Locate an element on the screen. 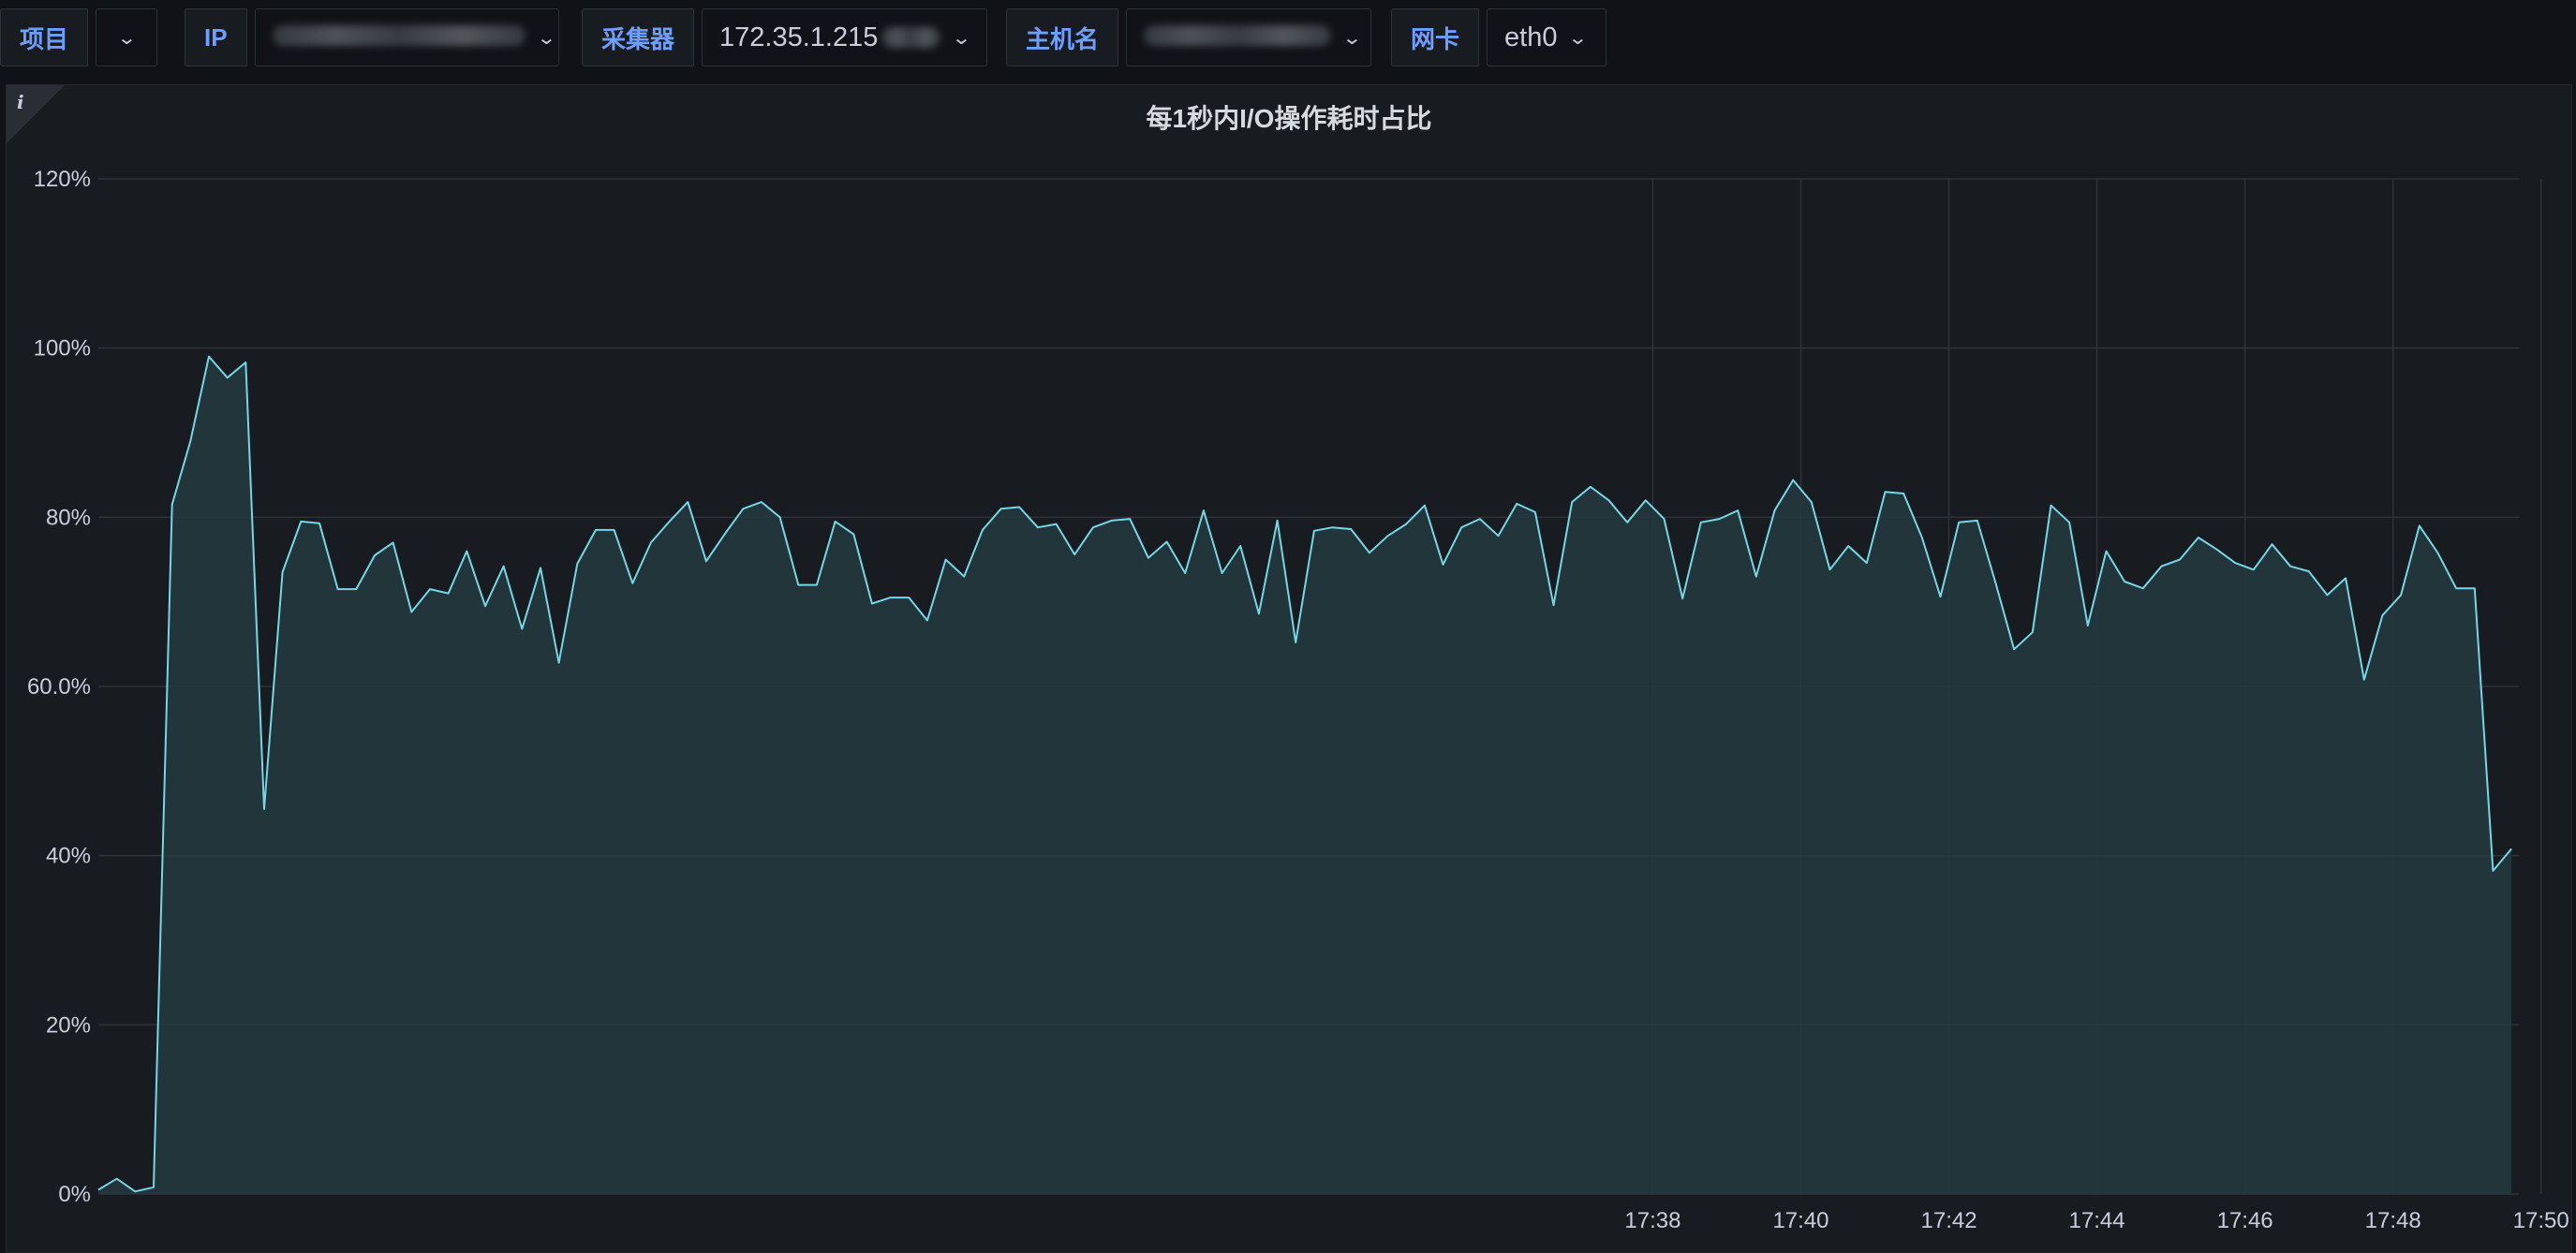 The image size is (2576, 1253). y-tick-label: 20% is located at coordinates (68, 1025).